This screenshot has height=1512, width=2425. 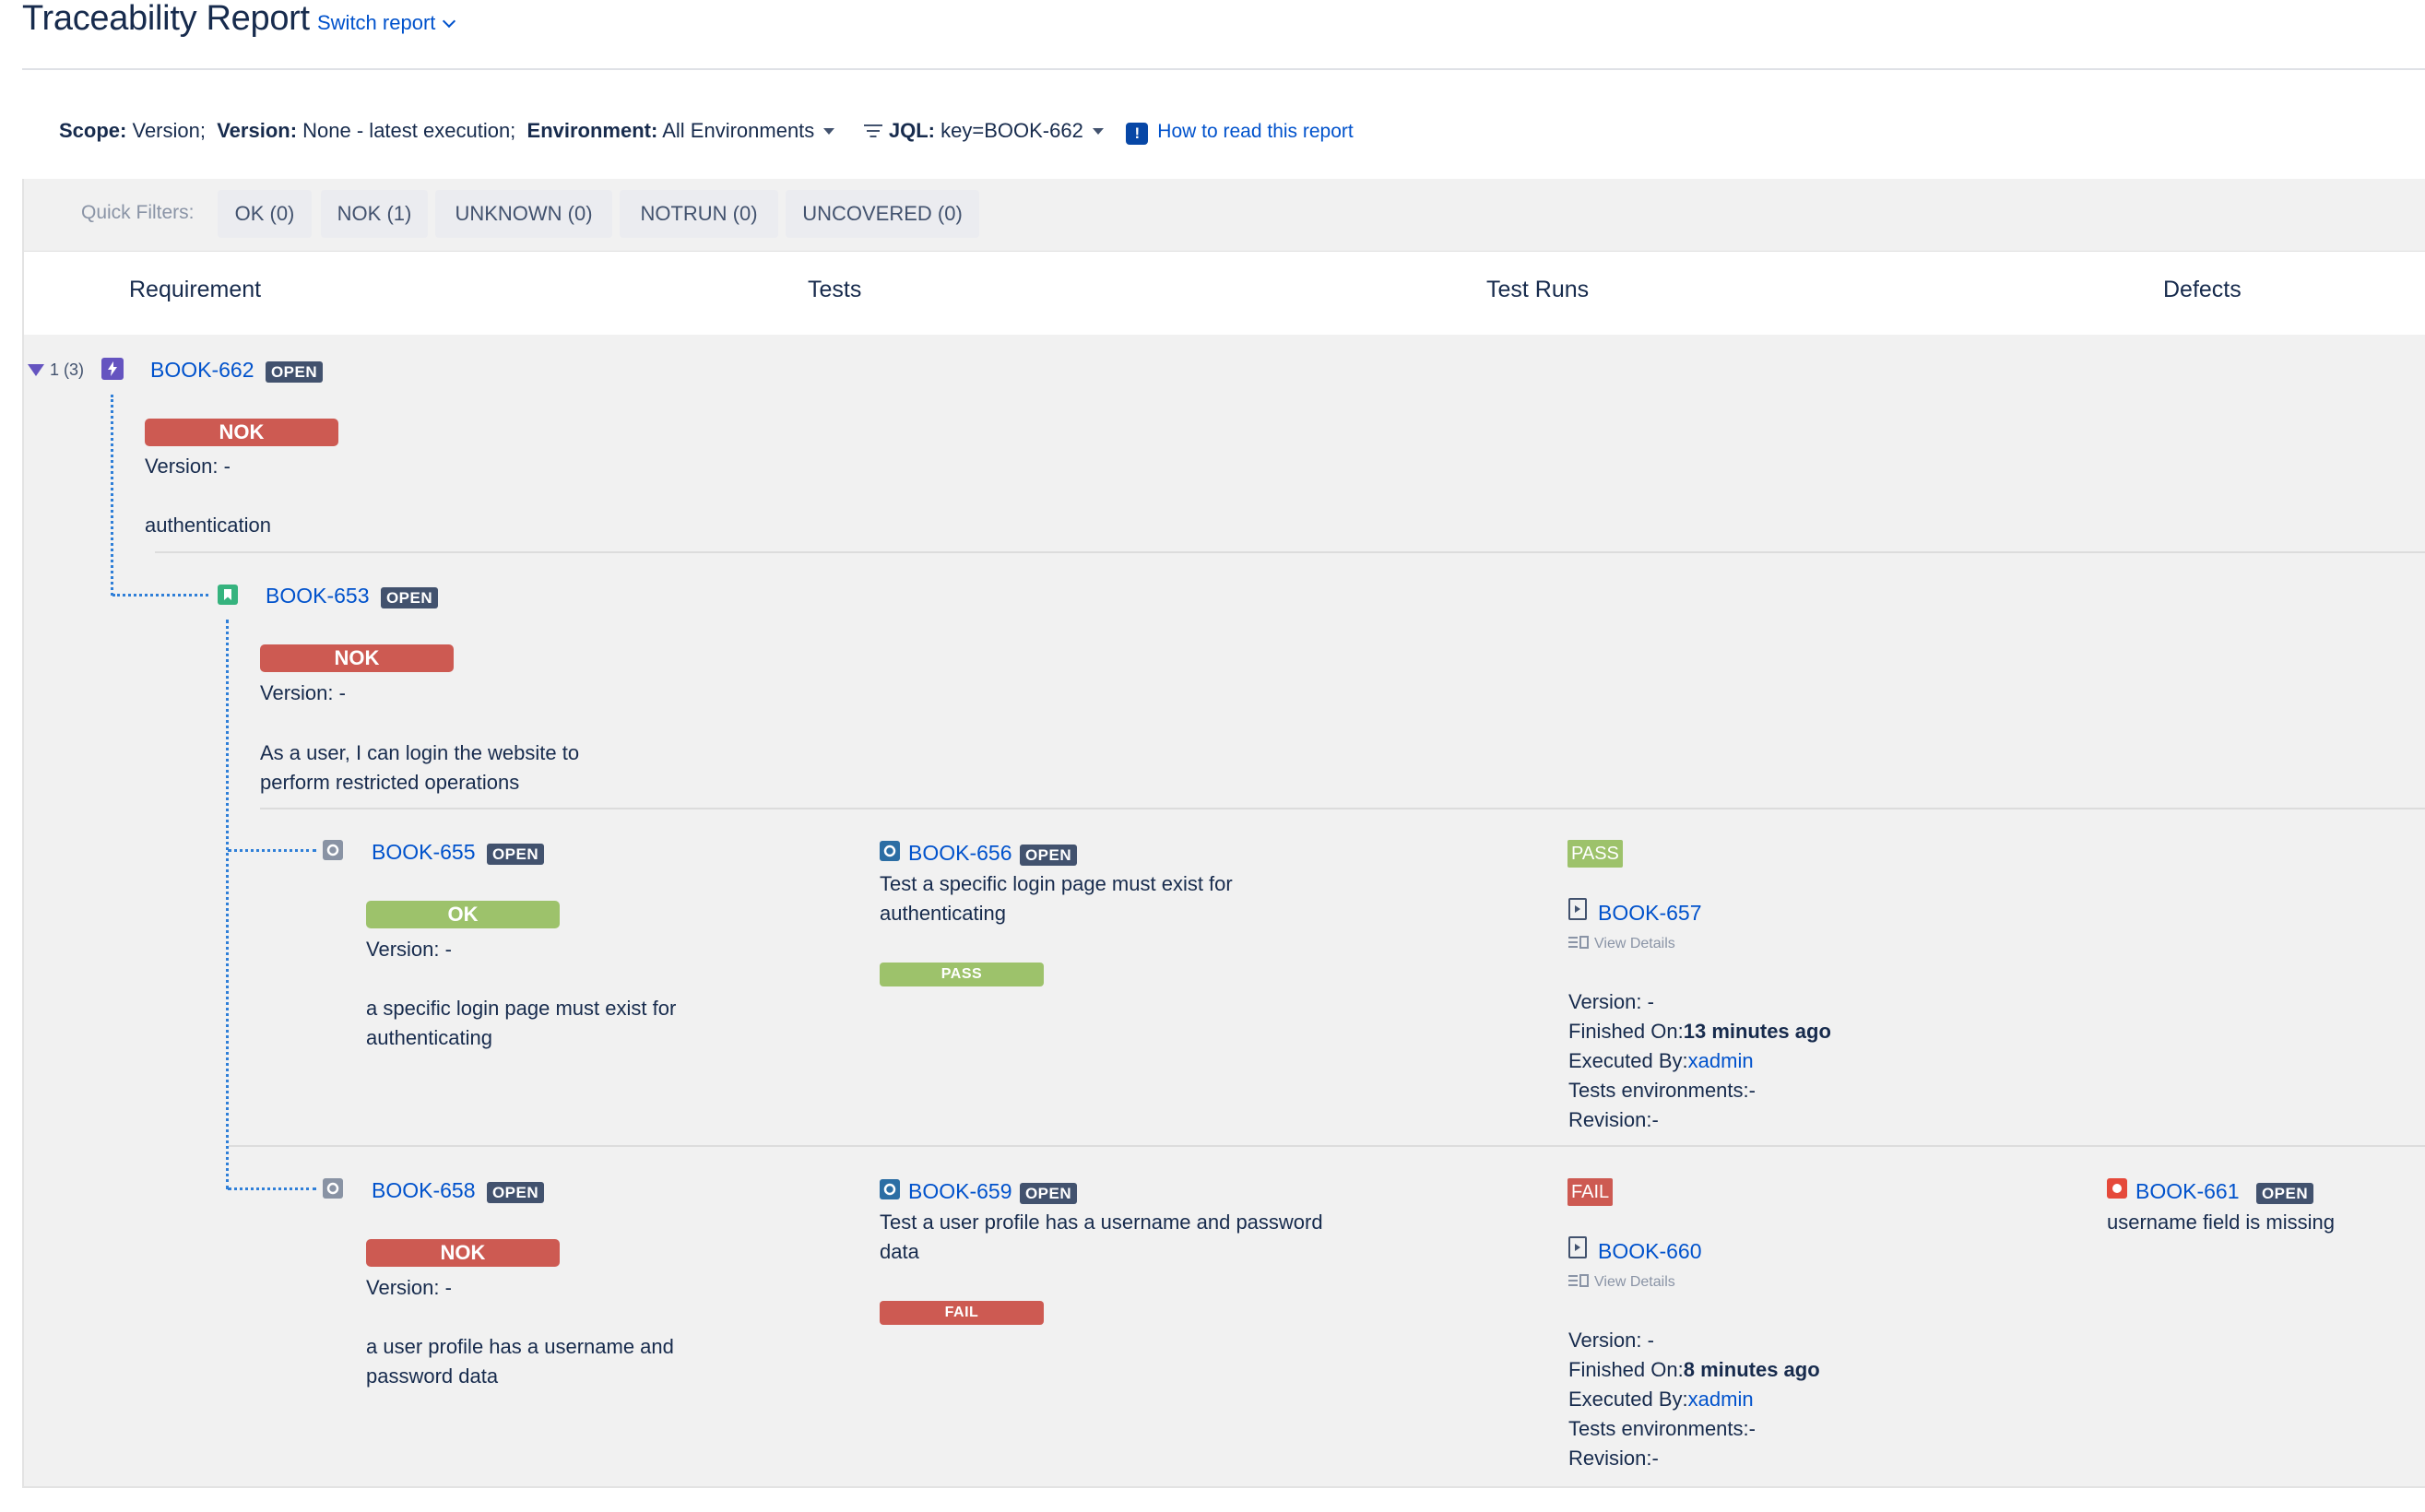 I want to click on coverage-status-bar: OK, so click(x=463, y=914).